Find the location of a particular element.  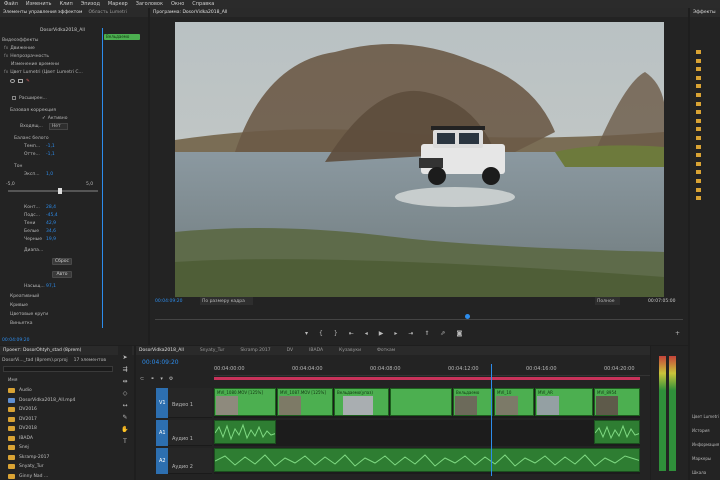

program-playhead is located at coordinates (467, 316).